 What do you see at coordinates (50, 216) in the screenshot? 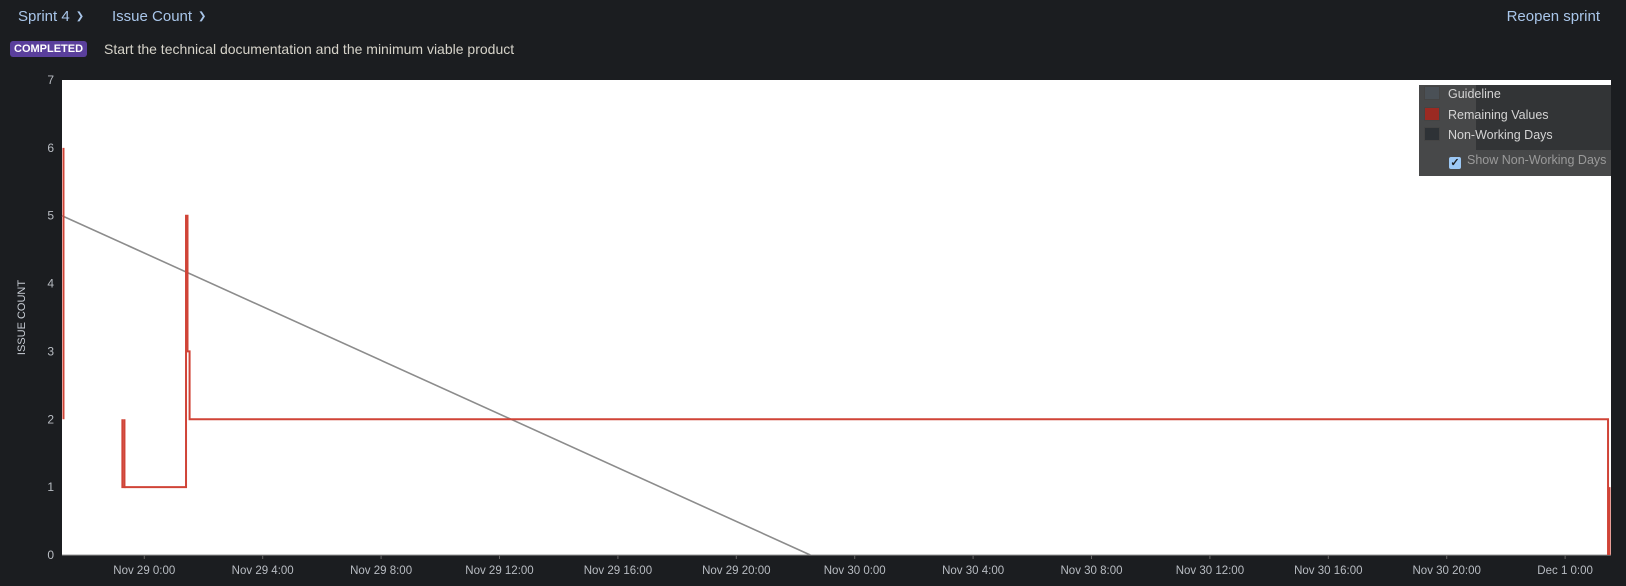
I see `y-tick-label: 5` at bounding box center [50, 216].